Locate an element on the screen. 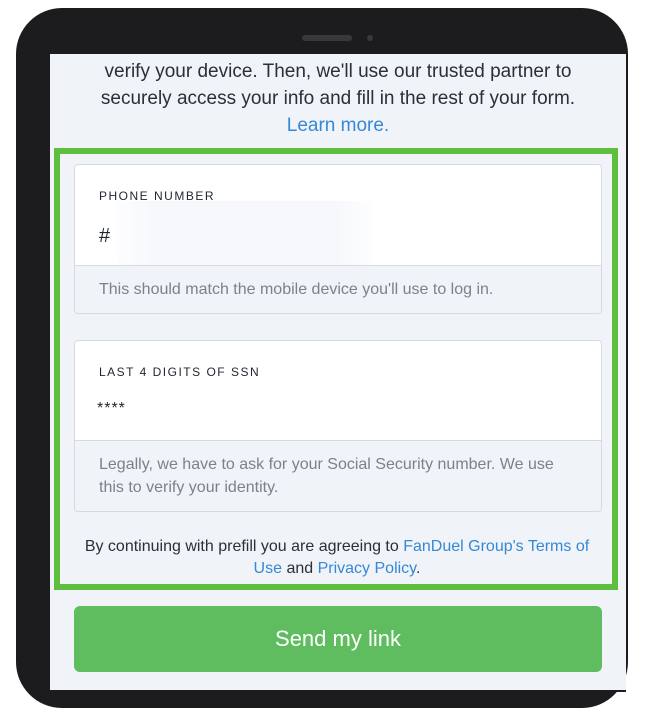  send-my-link-button: Send my link is located at coordinates (338, 639).